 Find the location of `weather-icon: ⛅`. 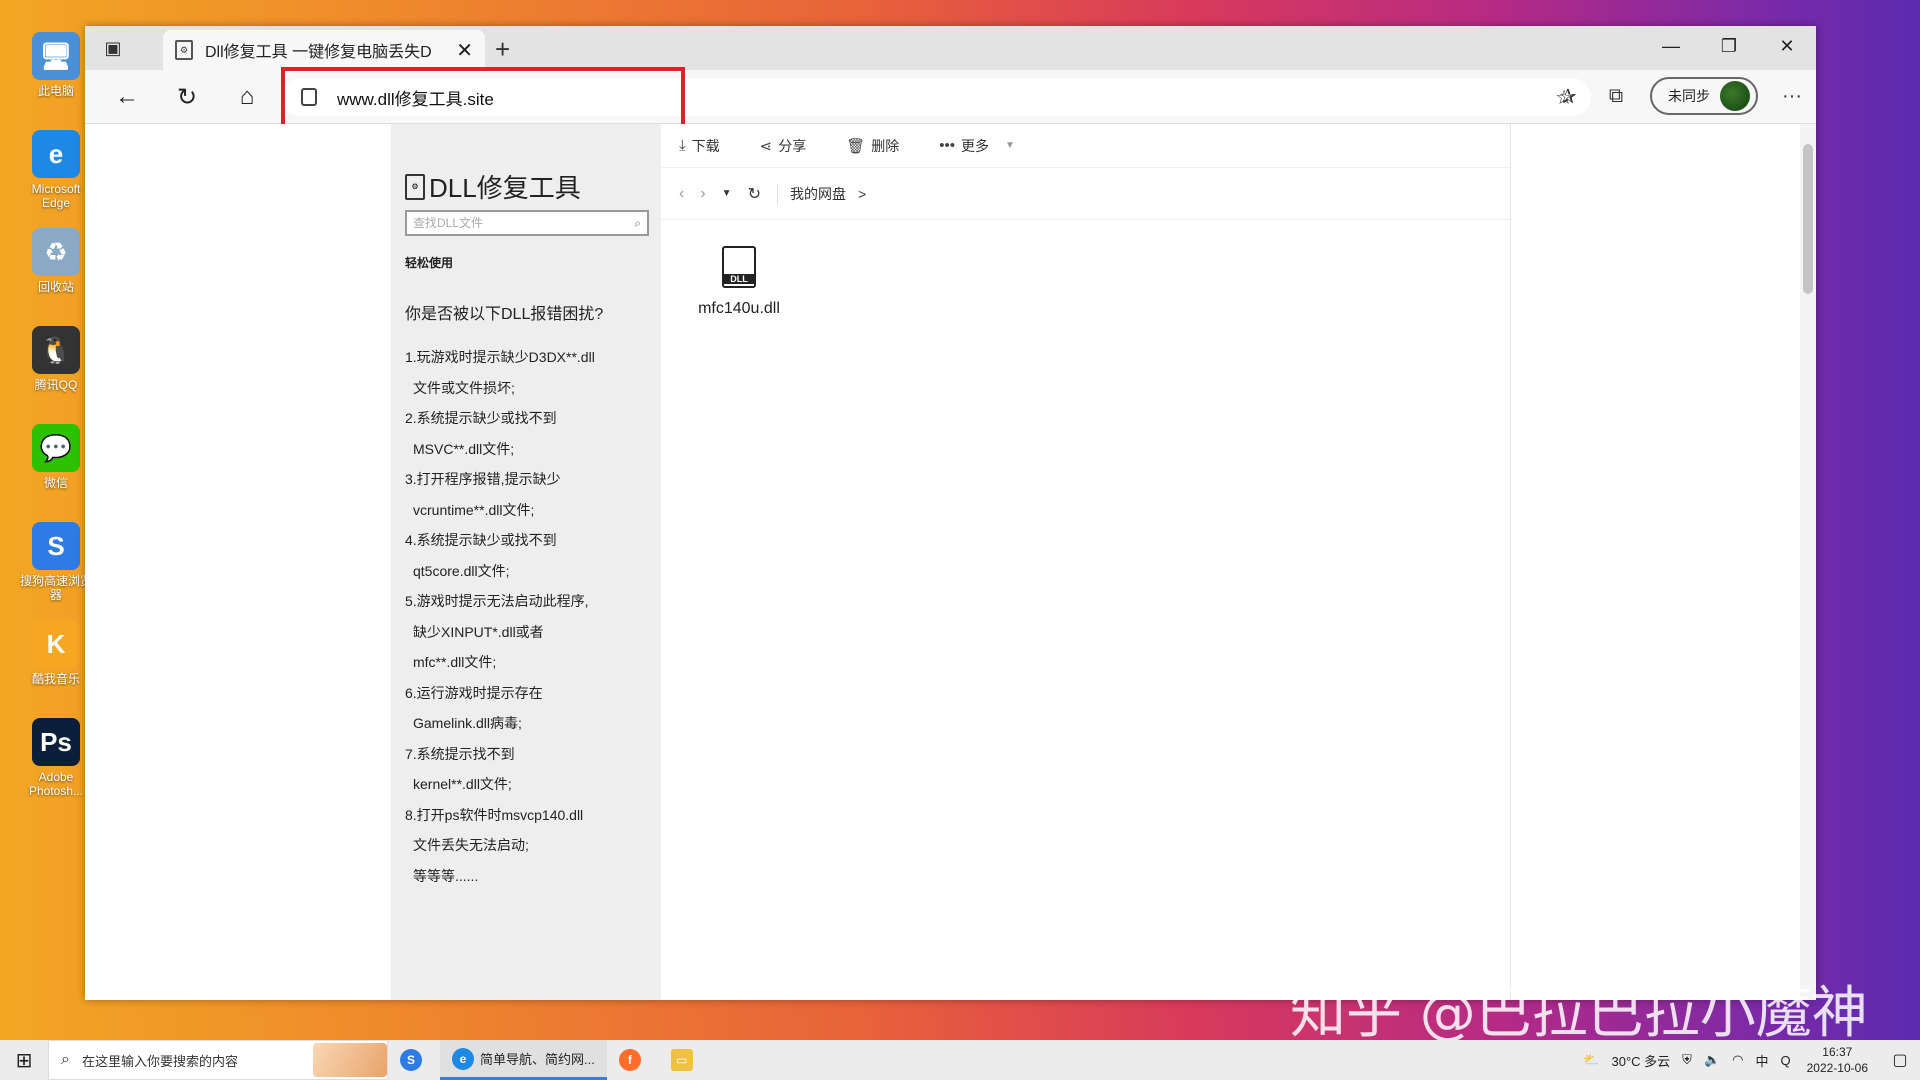

weather-icon: ⛅ is located at coordinates (1591, 1059).